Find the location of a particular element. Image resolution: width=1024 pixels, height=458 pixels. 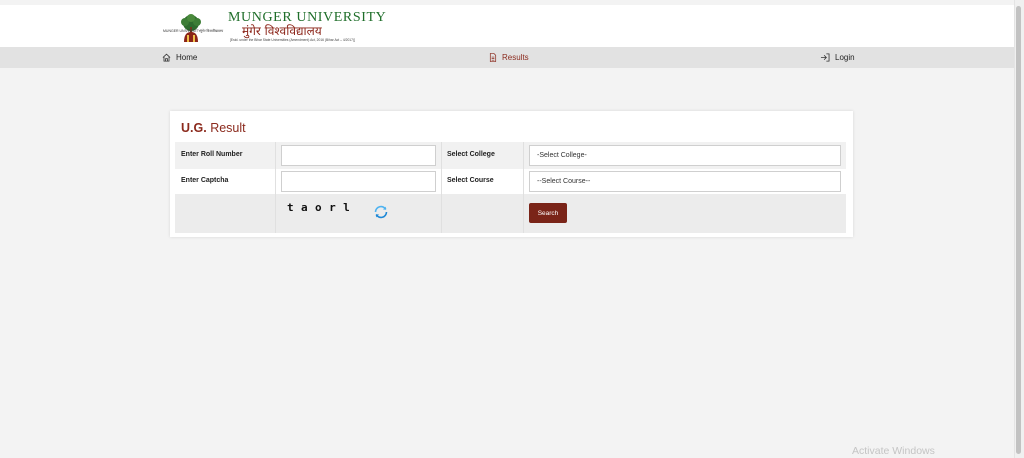

home-icon is located at coordinates (166, 57).